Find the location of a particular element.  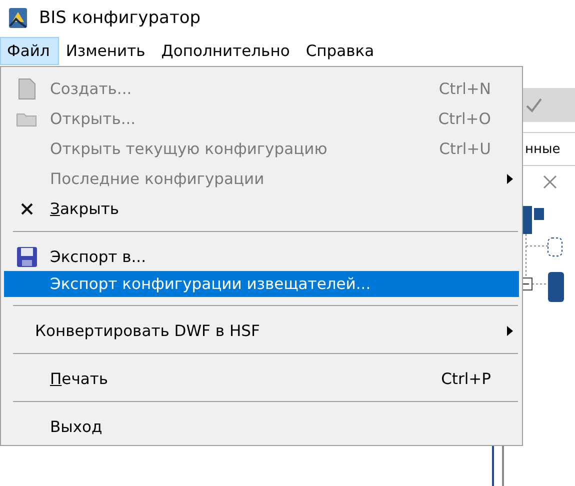

menu-item: Закрыть is located at coordinates (261, 208).